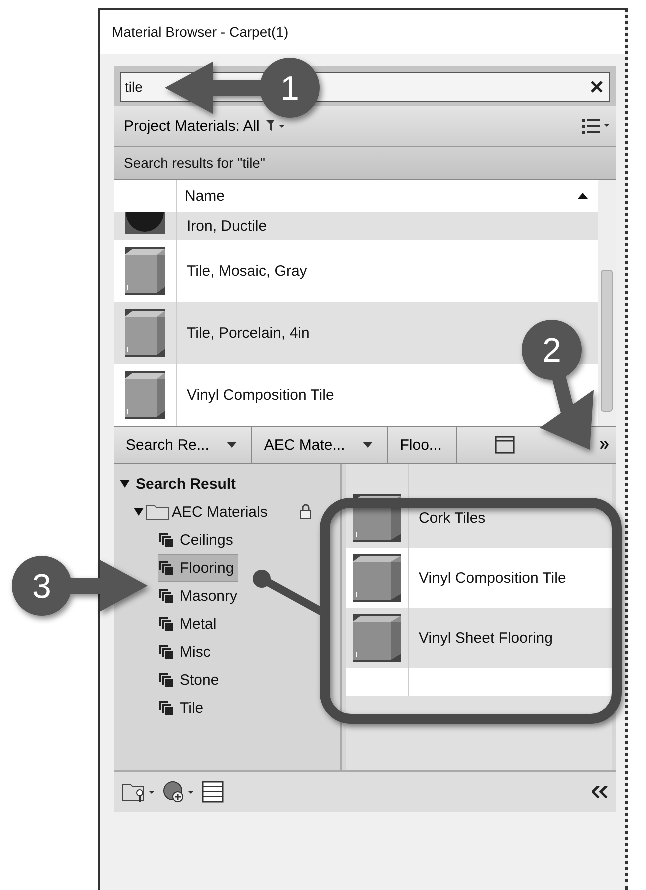  Describe the element at coordinates (276, 126) in the screenshot. I see `filter-icon` at that location.